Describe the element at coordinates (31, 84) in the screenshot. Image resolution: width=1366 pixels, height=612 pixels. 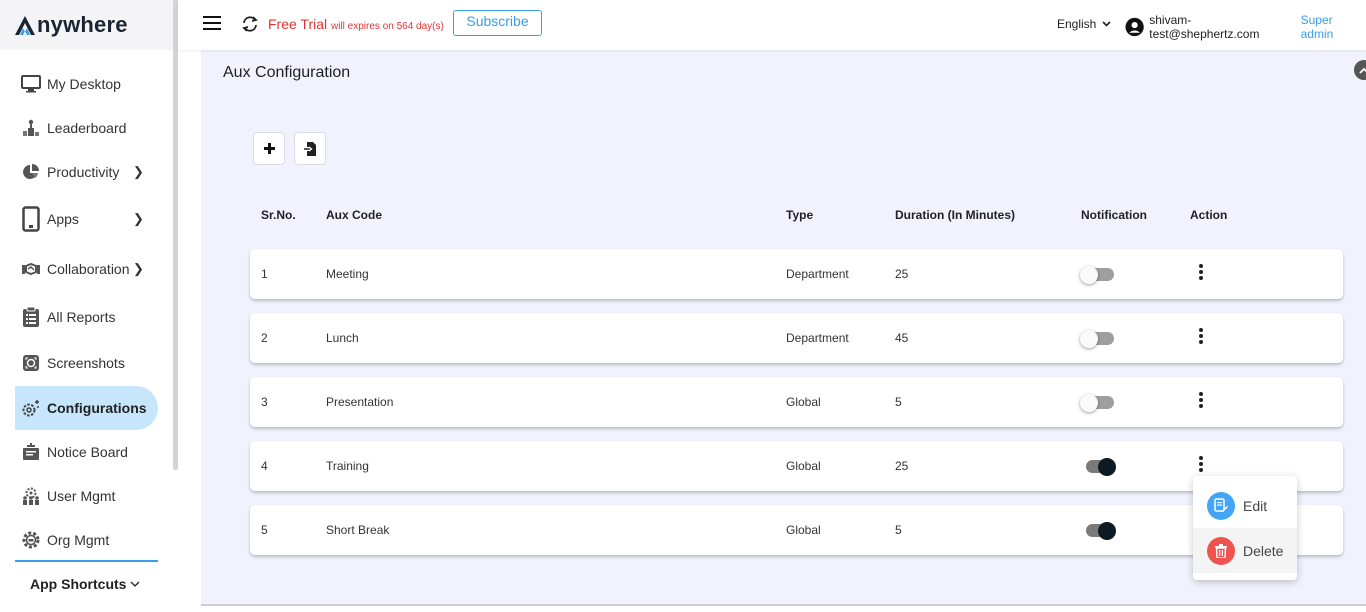
I see `desktop-icon` at that location.